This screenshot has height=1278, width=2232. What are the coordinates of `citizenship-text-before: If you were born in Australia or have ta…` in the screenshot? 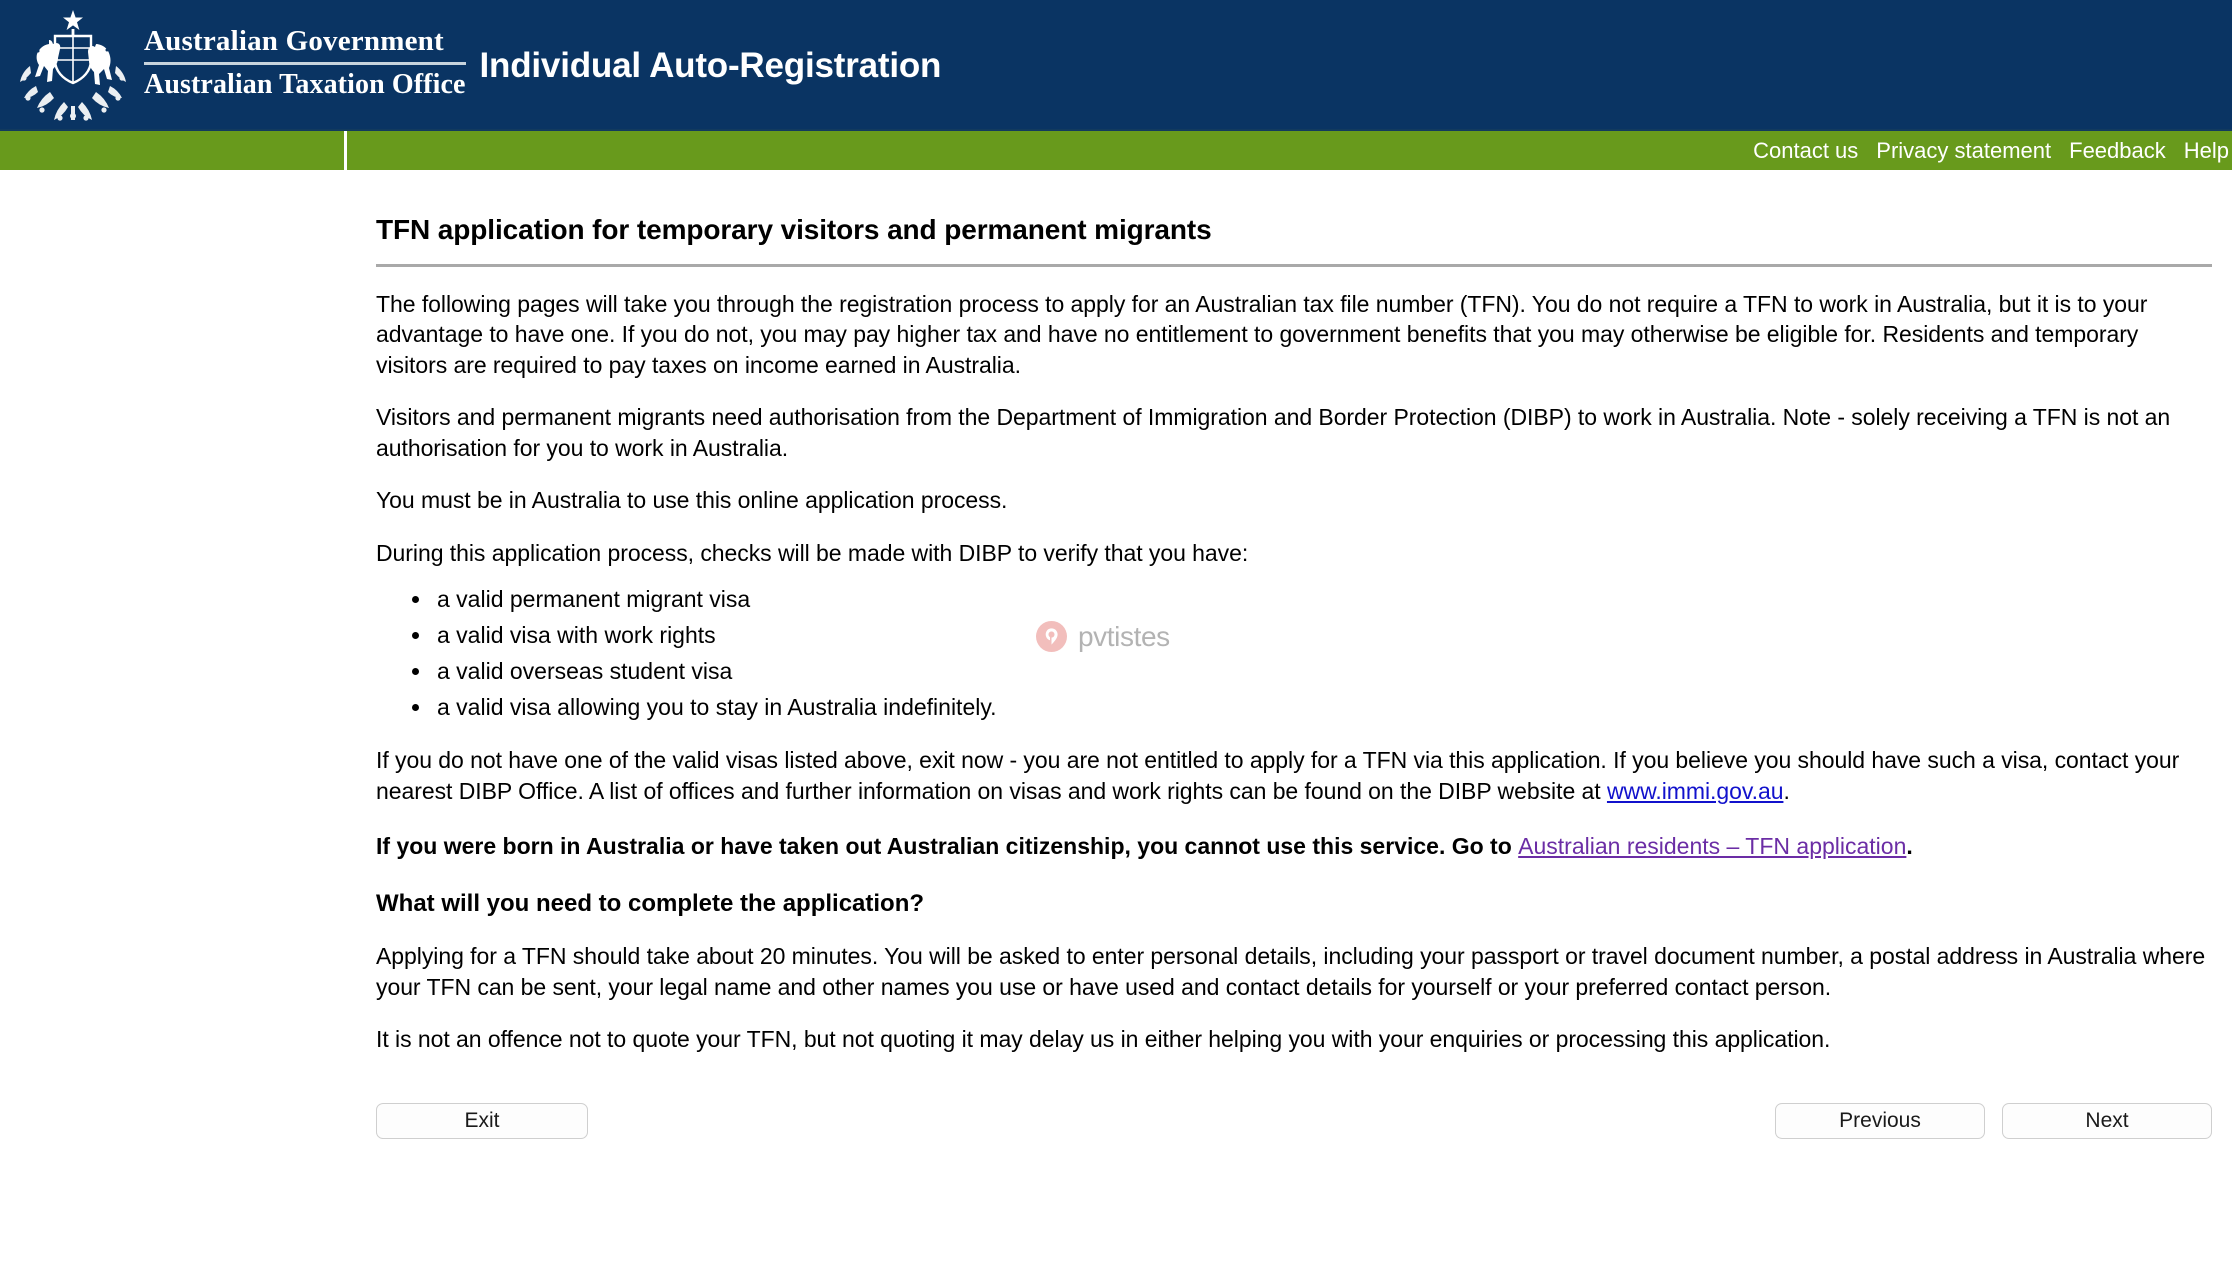 It's located at (947, 845).